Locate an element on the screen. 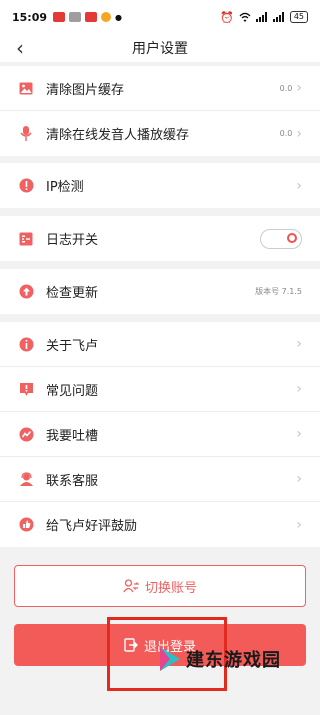 This screenshot has width=320, height=715. like-icon is located at coordinates (26, 525).